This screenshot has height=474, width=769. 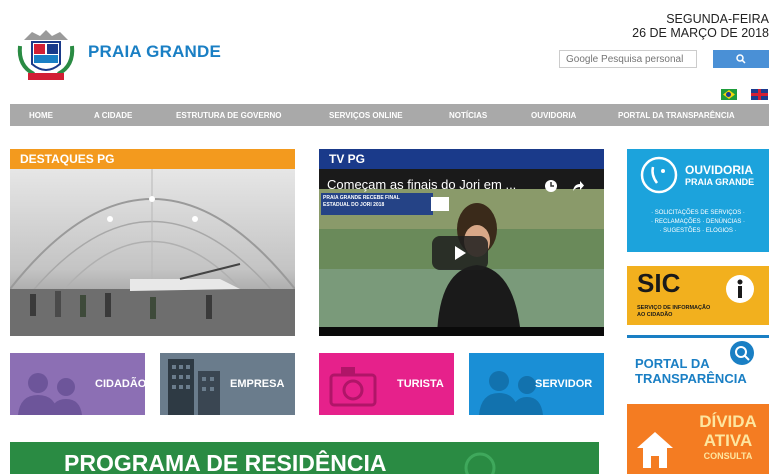 I want to click on tile-empresa: EMPRESA, so click(x=227, y=384).